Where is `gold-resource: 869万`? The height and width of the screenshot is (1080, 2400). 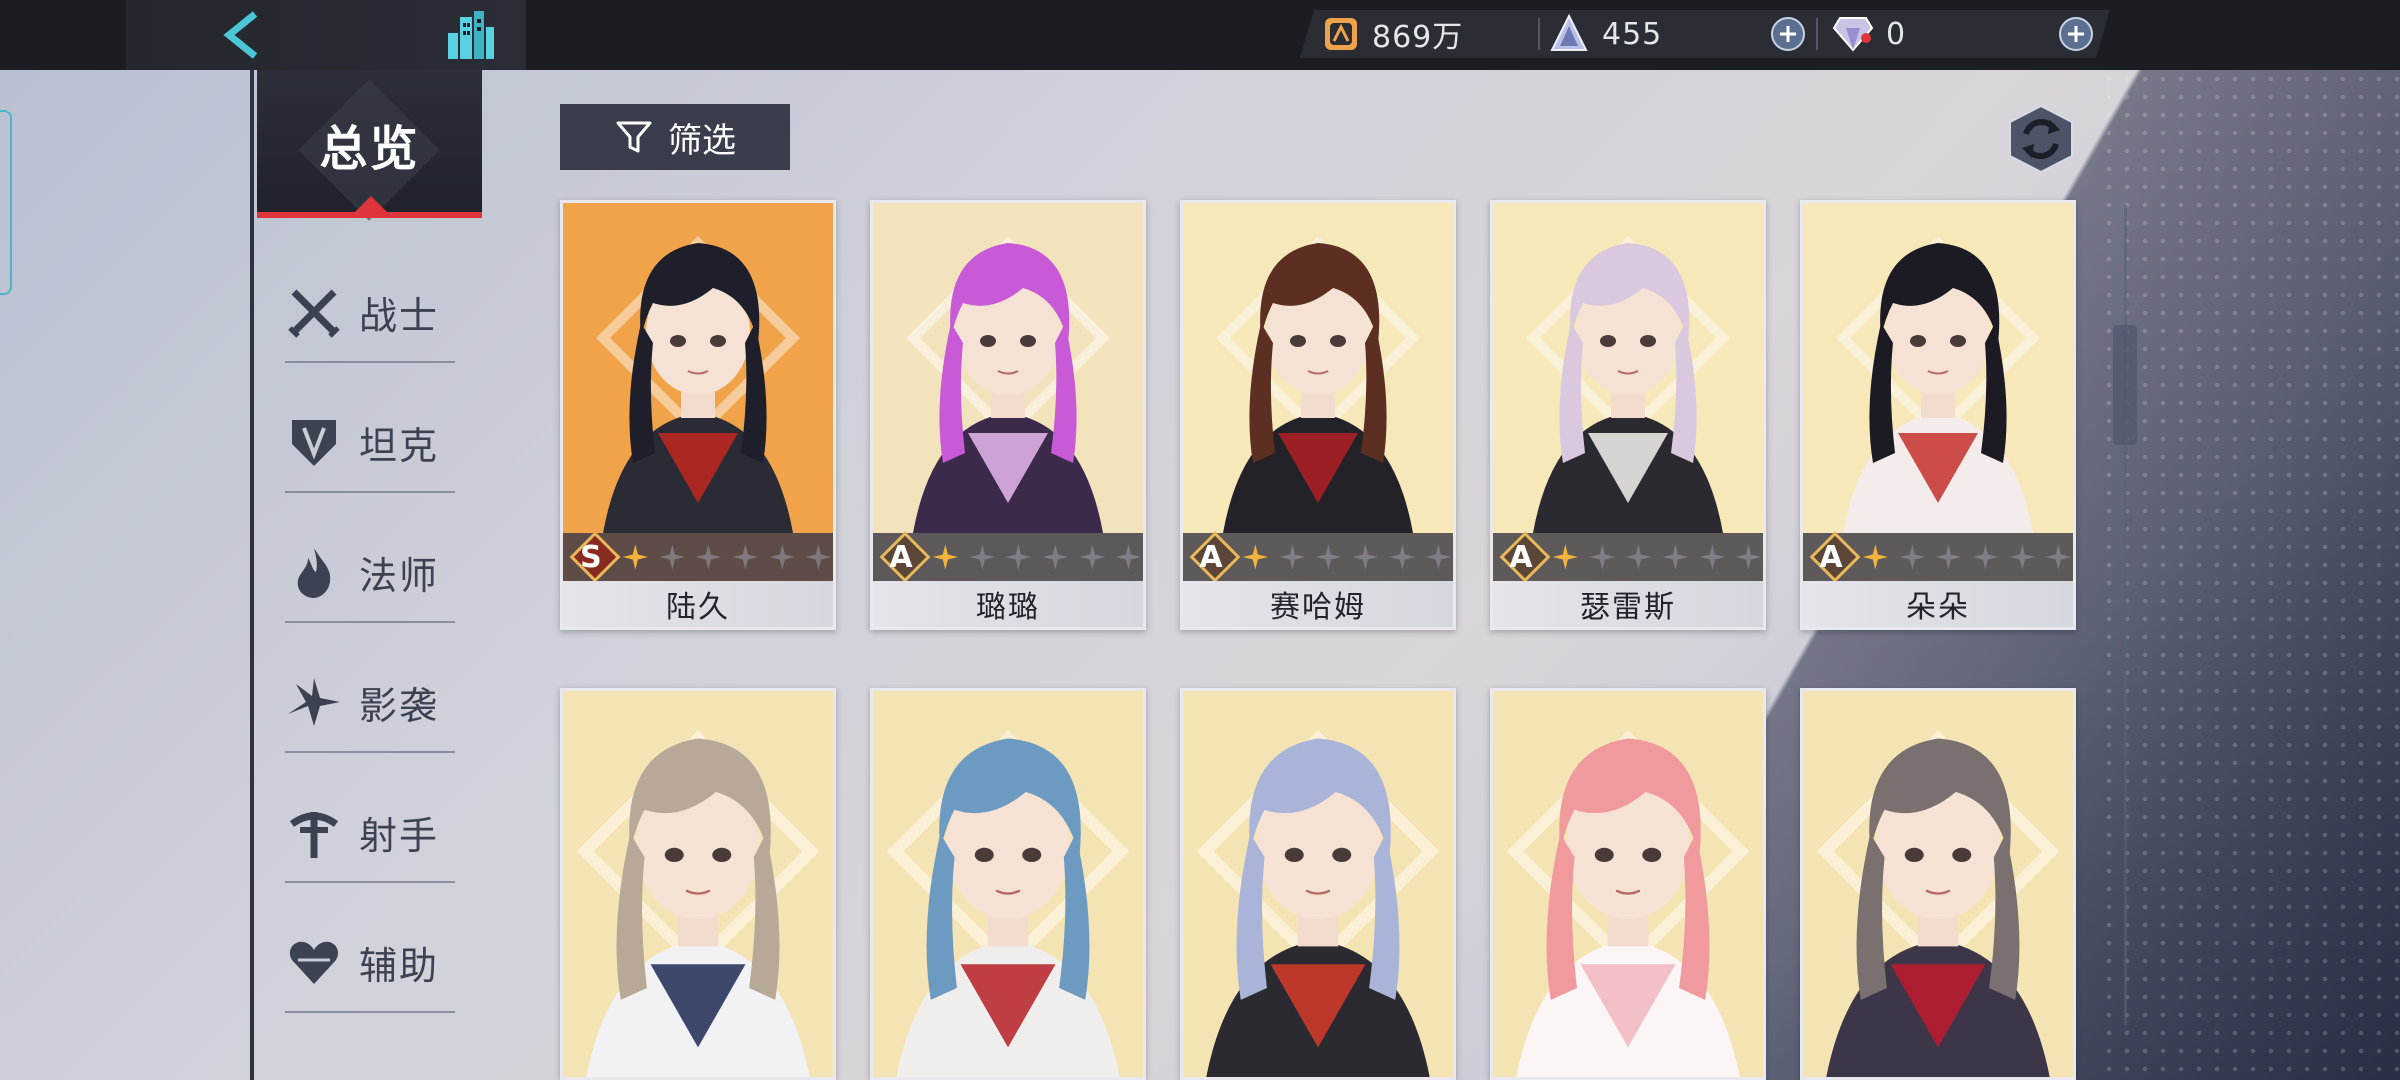 gold-resource: 869万 is located at coordinates (1392, 34).